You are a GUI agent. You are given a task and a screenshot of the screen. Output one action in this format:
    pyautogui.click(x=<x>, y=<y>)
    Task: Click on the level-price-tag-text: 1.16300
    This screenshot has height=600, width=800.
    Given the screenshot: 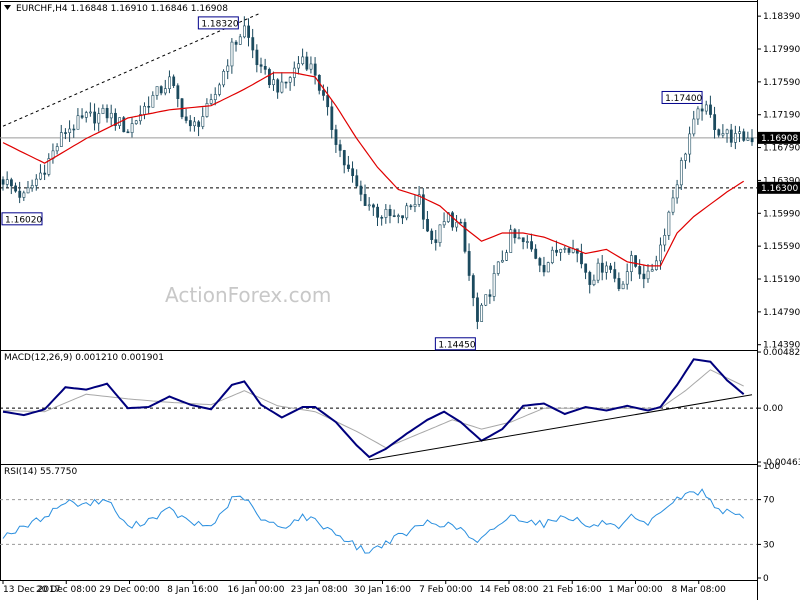 What is the action you would take?
    pyautogui.click(x=779, y=189)
    